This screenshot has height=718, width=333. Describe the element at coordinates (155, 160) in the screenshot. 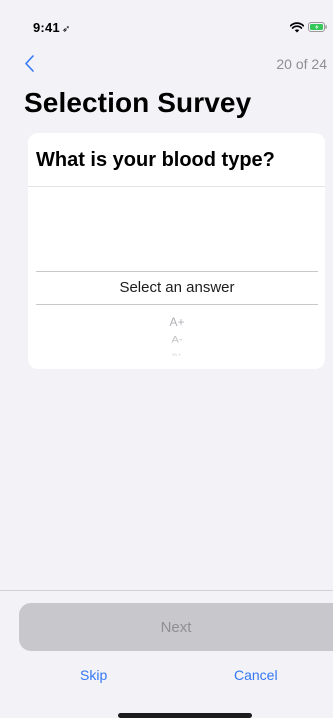

I see `question-text: What is your blood type?` at that location.